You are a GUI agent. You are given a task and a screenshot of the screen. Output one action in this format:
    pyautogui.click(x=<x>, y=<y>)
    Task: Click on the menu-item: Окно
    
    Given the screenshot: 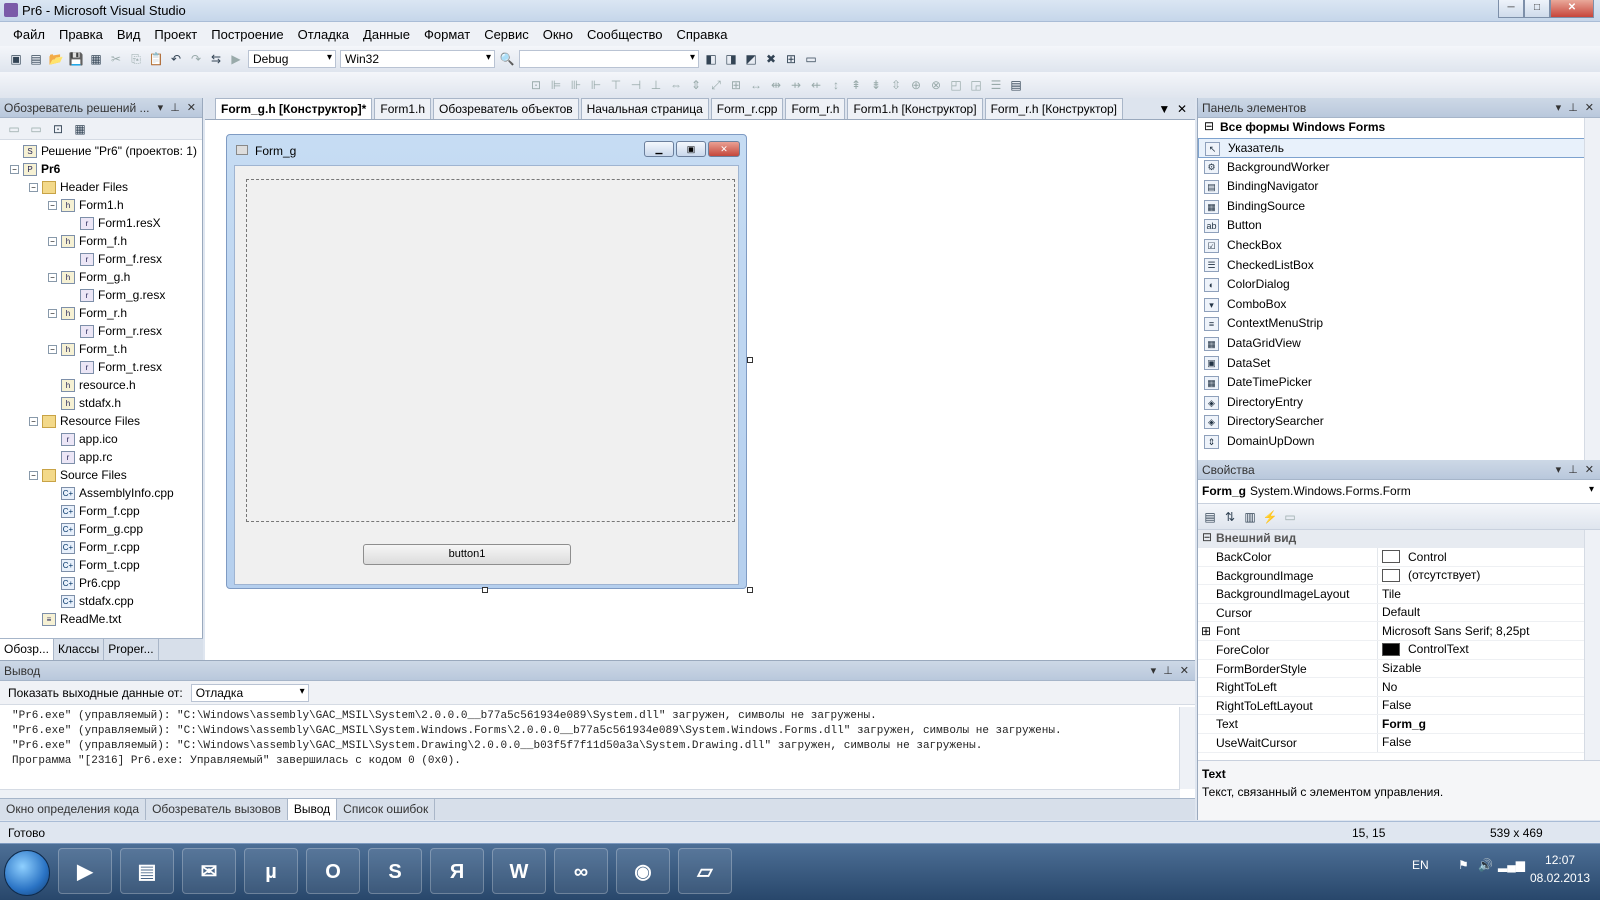 What is the action you would take?
    pyautogui.click(x=558, y=34)
    